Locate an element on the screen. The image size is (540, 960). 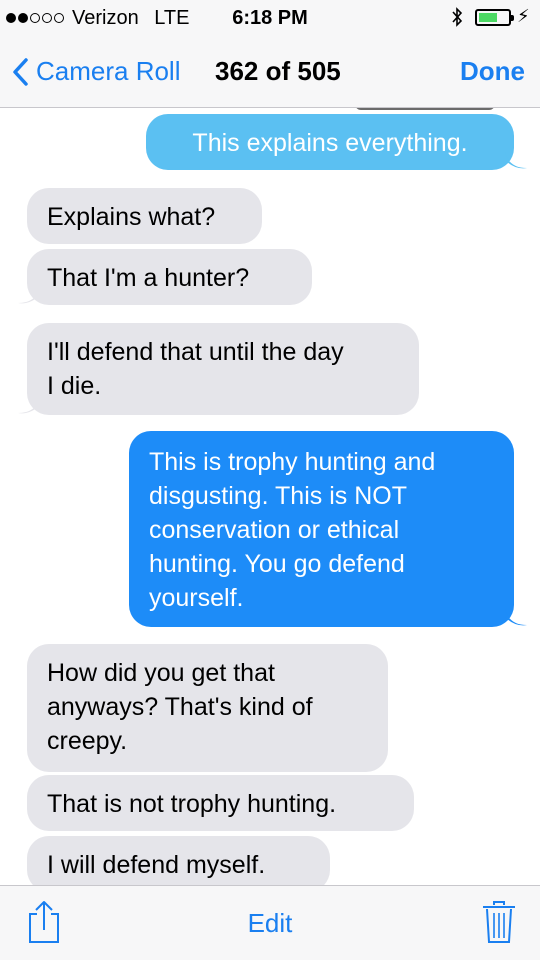
photo-counter: 362 of 505 is located at coordinates (278, 71).